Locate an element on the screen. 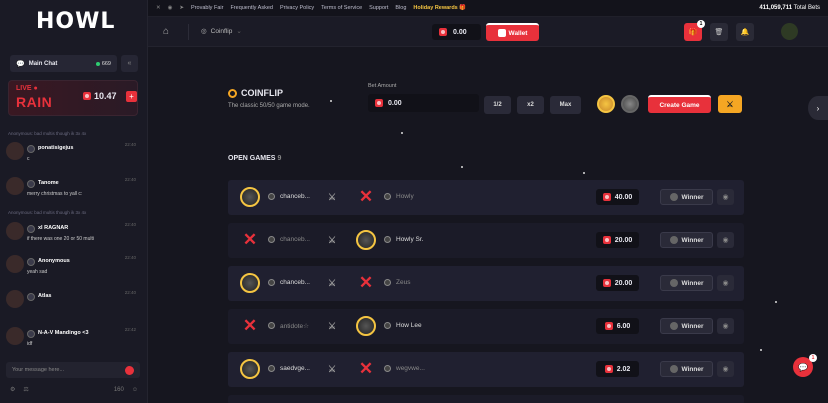 The image size is (828, 403). coinflip-icon is located at coordinates (232, 93).